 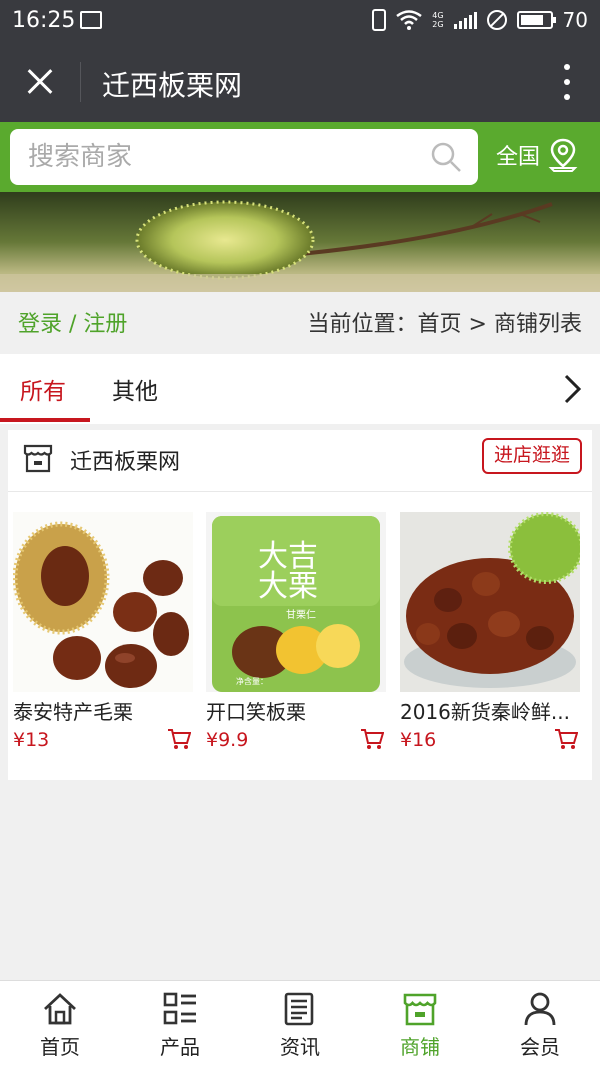 I want to click on region-selector: 全国, so click(x=537, y=155).